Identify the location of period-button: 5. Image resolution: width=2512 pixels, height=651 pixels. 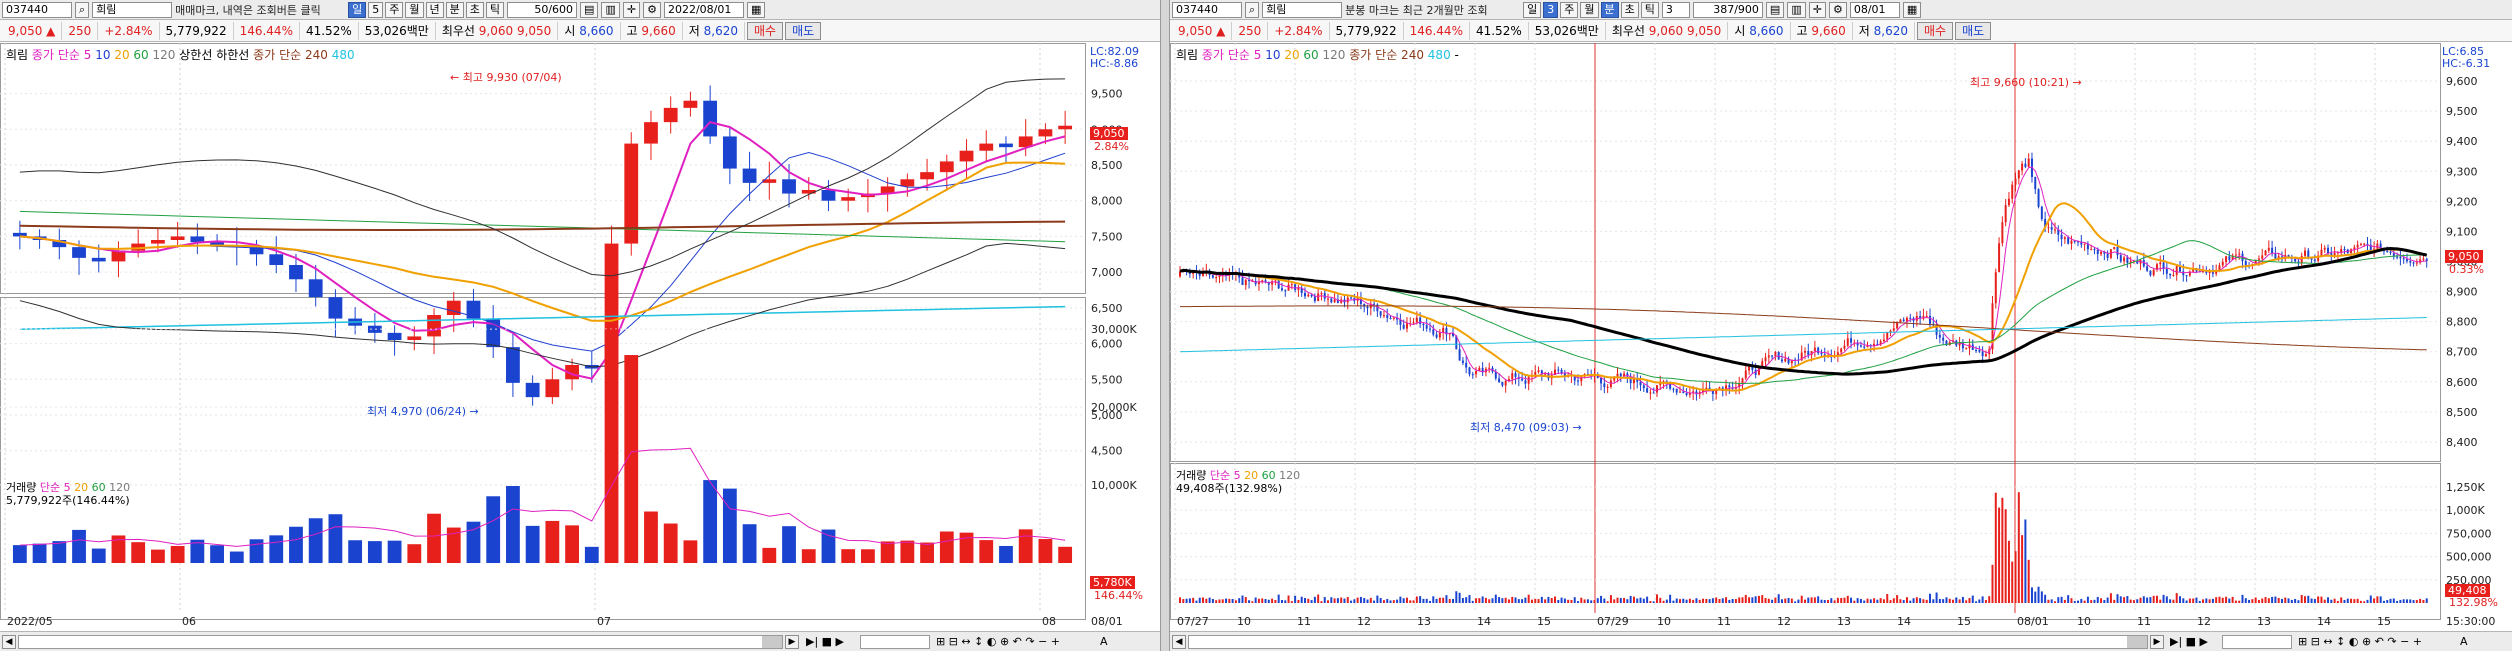
(376, 9).